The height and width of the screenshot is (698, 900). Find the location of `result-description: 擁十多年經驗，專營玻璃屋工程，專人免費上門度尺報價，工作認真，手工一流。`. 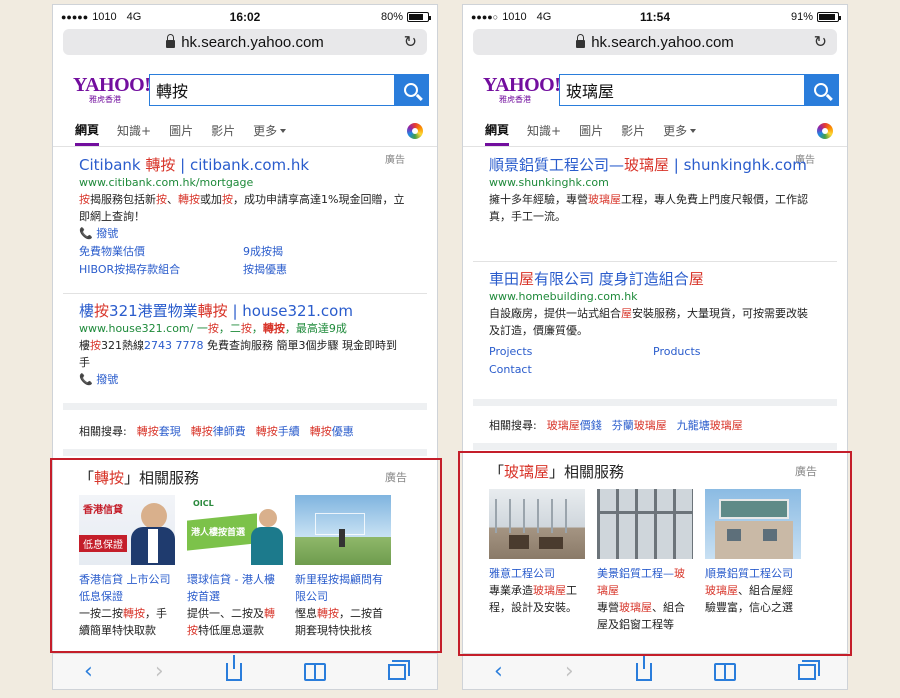

result-description: 擁十多年經驗，專營玻璃屋工程，專人免費上門度尺報價，工作認真，手工一流。 is located at coordinates (648, 208).